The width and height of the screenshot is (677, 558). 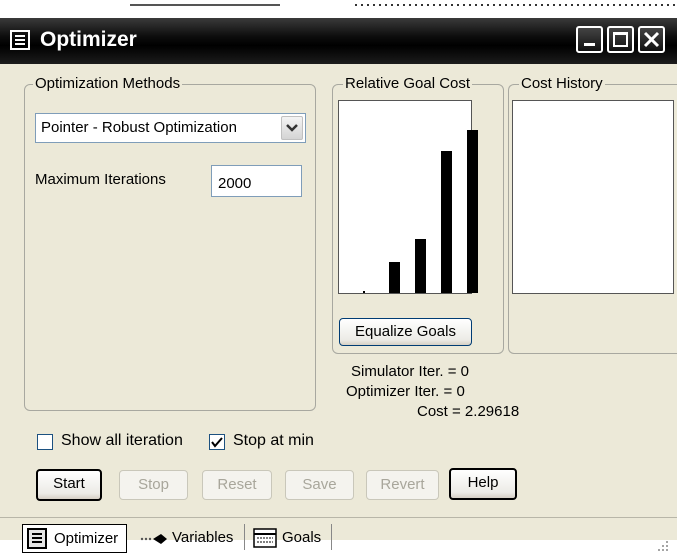 What do you see at coordinates (405, 391) in the screenshot?
I see `optimizer-iterations-text: Optimizer Iter. = 0` at bounding box center [405, 391].